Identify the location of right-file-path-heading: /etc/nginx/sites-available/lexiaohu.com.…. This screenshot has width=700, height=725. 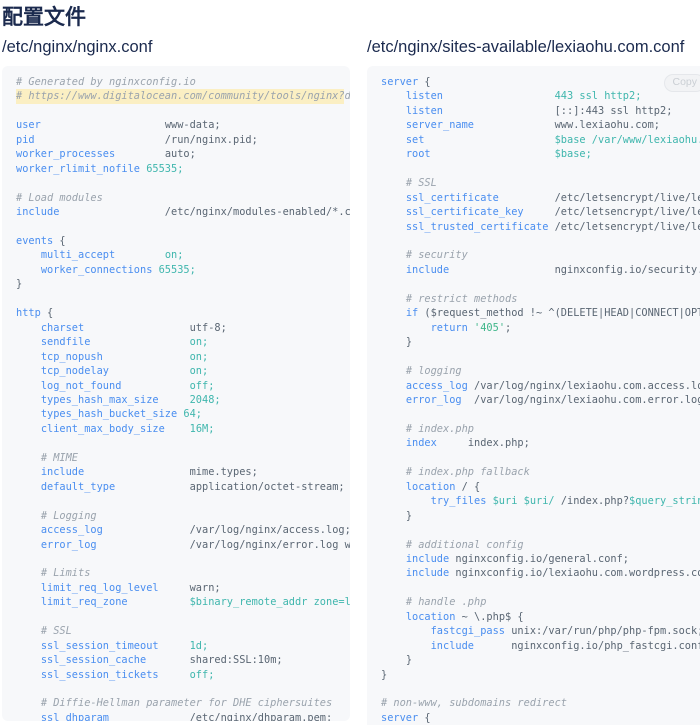
(526, 47).